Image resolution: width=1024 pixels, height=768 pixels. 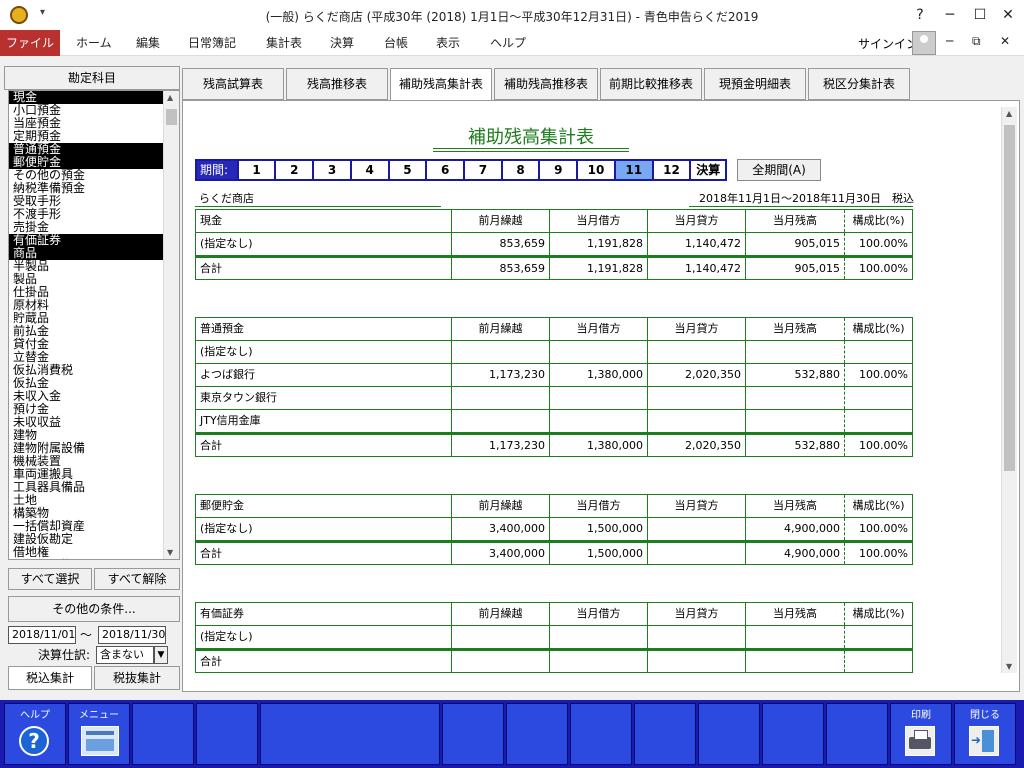 I want to click on period-button: 10, so click(x=595, y=170).